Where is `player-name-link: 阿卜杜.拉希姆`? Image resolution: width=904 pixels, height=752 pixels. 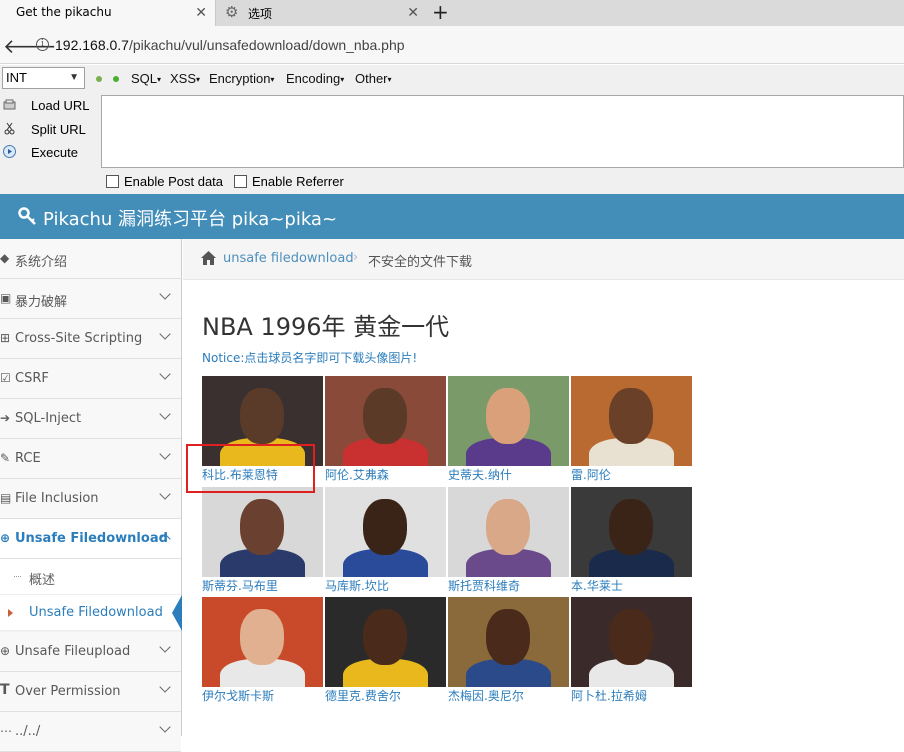 player-name-link: 阿卜杜.拉希姆 is located at coordinates (632, 696).